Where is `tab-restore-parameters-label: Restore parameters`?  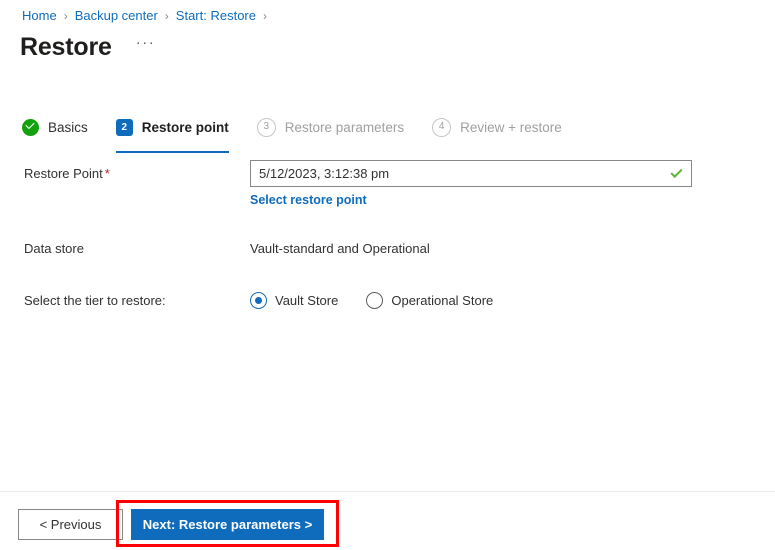
tab-restore-parameters-label: Restore parameters is located at coordinates (344, 127).